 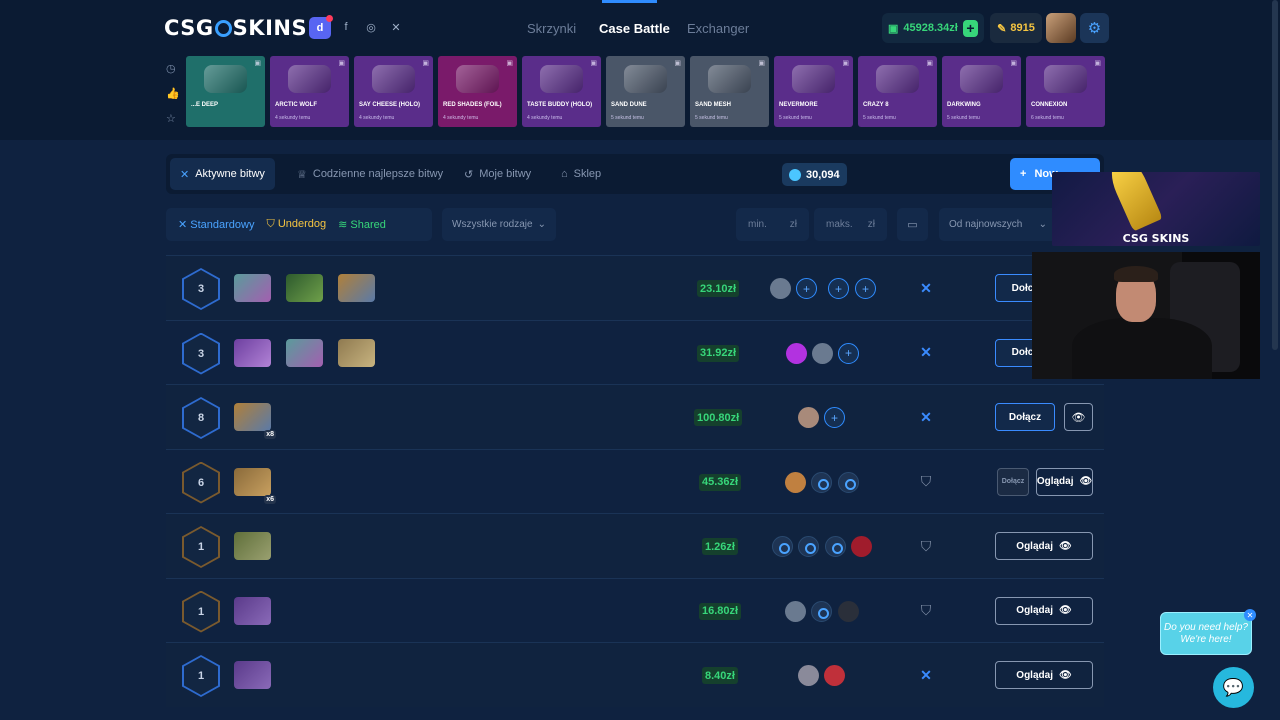 What do you see at coordinates (926, 352) in the screenshot?
I see `standard-mode-icon: ✕` at bounding box center [926, 352].